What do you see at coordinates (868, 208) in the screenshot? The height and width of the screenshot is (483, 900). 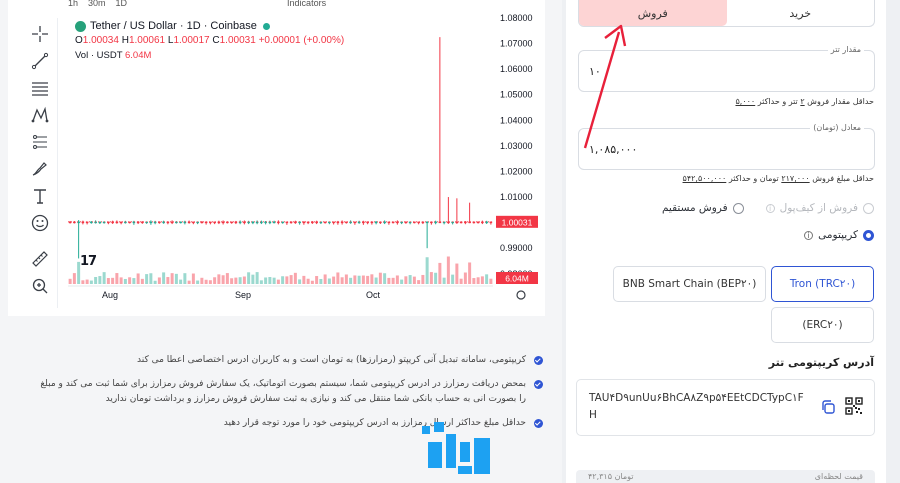 I see `radio-circle` at bounding box center [868, 208].